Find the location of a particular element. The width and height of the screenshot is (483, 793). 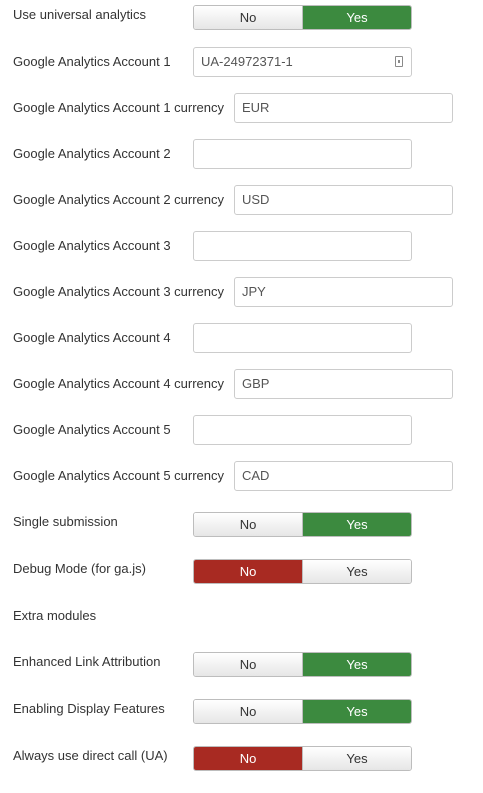

account-5-currency-input: CAD is located at coordinates (343, 476).